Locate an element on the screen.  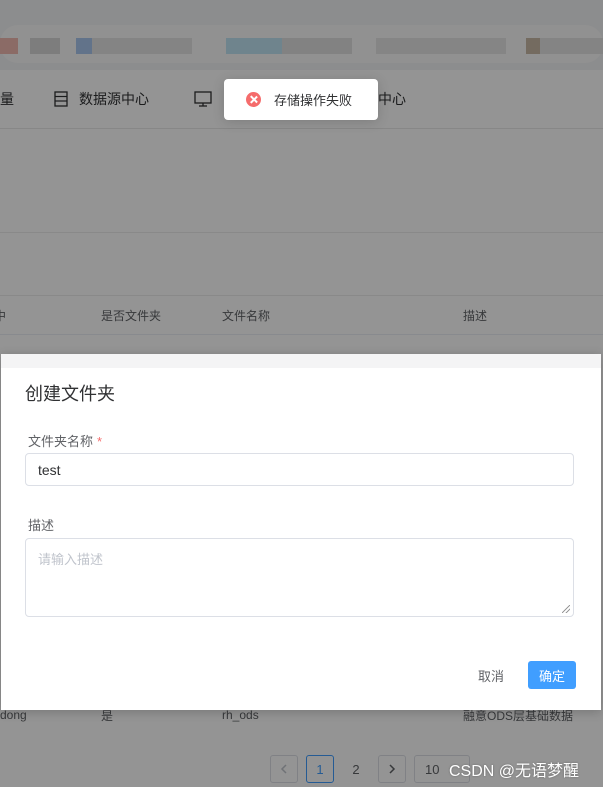
description-placeholder: 请输入描述 is located at coordinates (71, 559).